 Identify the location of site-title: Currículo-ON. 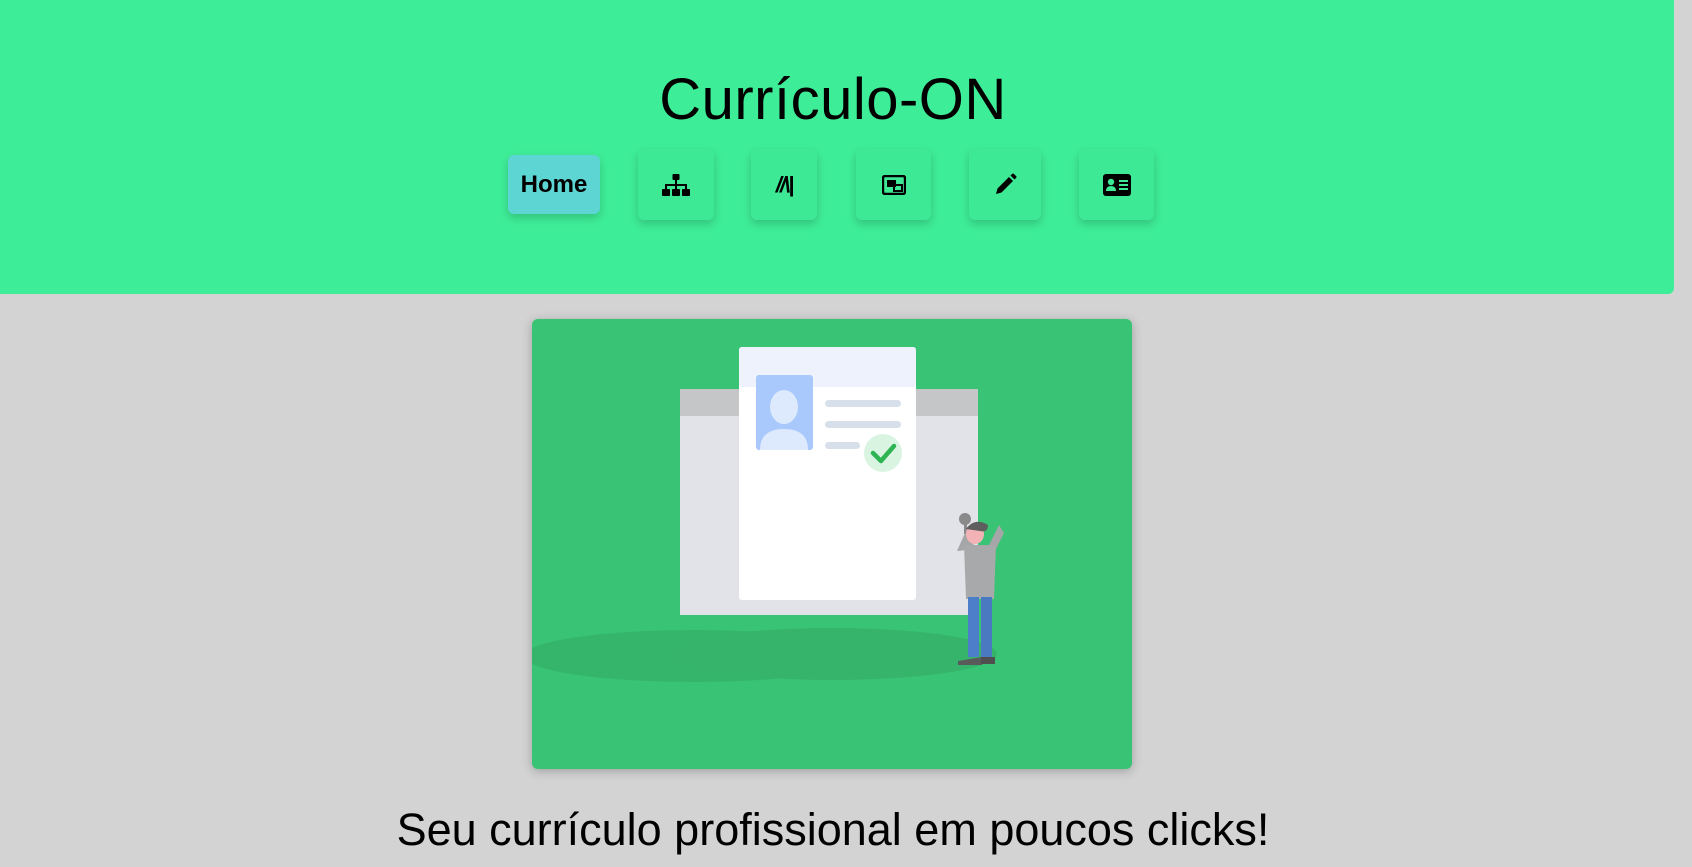
(833, 99).